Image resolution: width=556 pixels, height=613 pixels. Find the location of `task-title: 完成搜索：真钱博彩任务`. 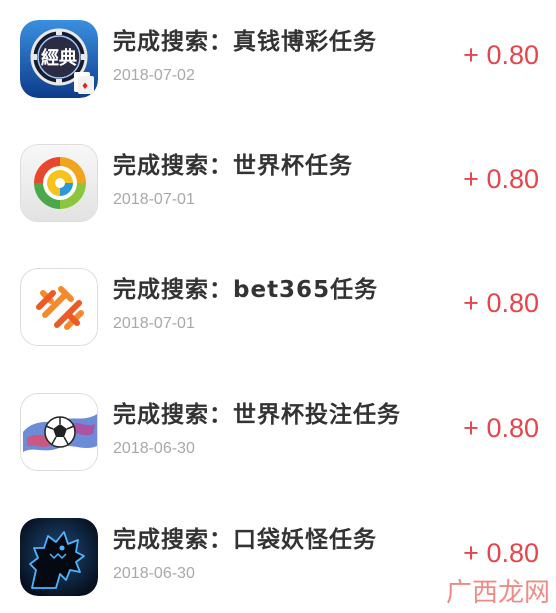

task-title: 完成搜索：真钱博彩任务 is located at coordinates (245, 42).